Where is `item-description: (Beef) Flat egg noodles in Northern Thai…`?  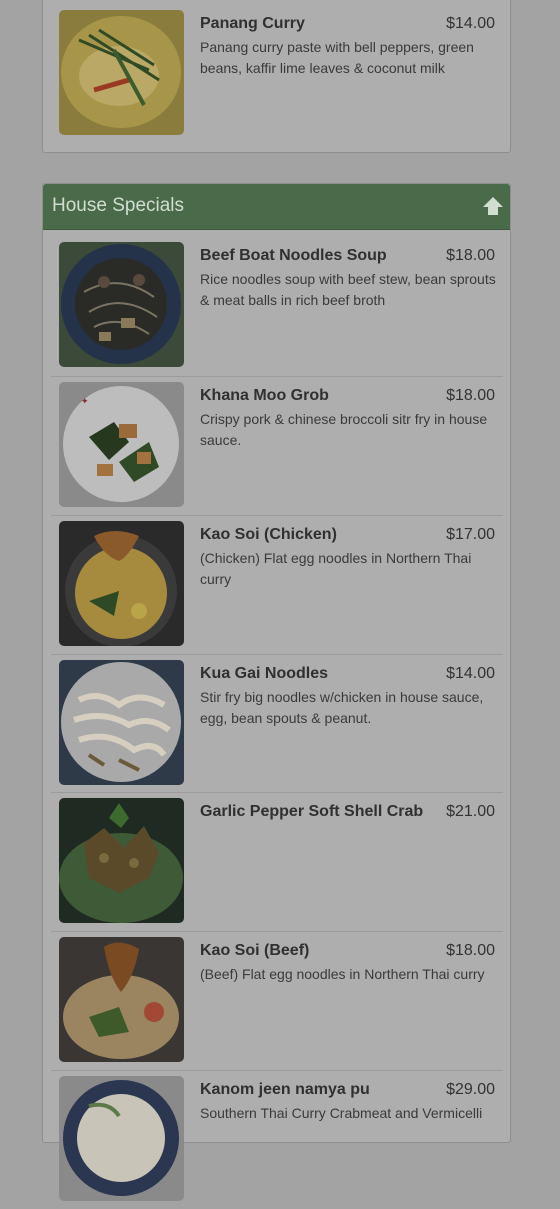
item-description: (Beef) Flat egg noodles in Northern Thai… is located at coordinates (342, 974).